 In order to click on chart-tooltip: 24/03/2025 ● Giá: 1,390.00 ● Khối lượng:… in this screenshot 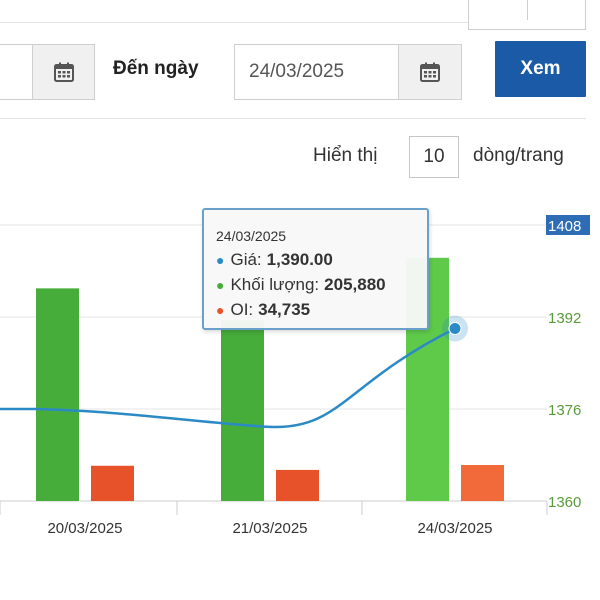, I will do `click(315, 269)`.